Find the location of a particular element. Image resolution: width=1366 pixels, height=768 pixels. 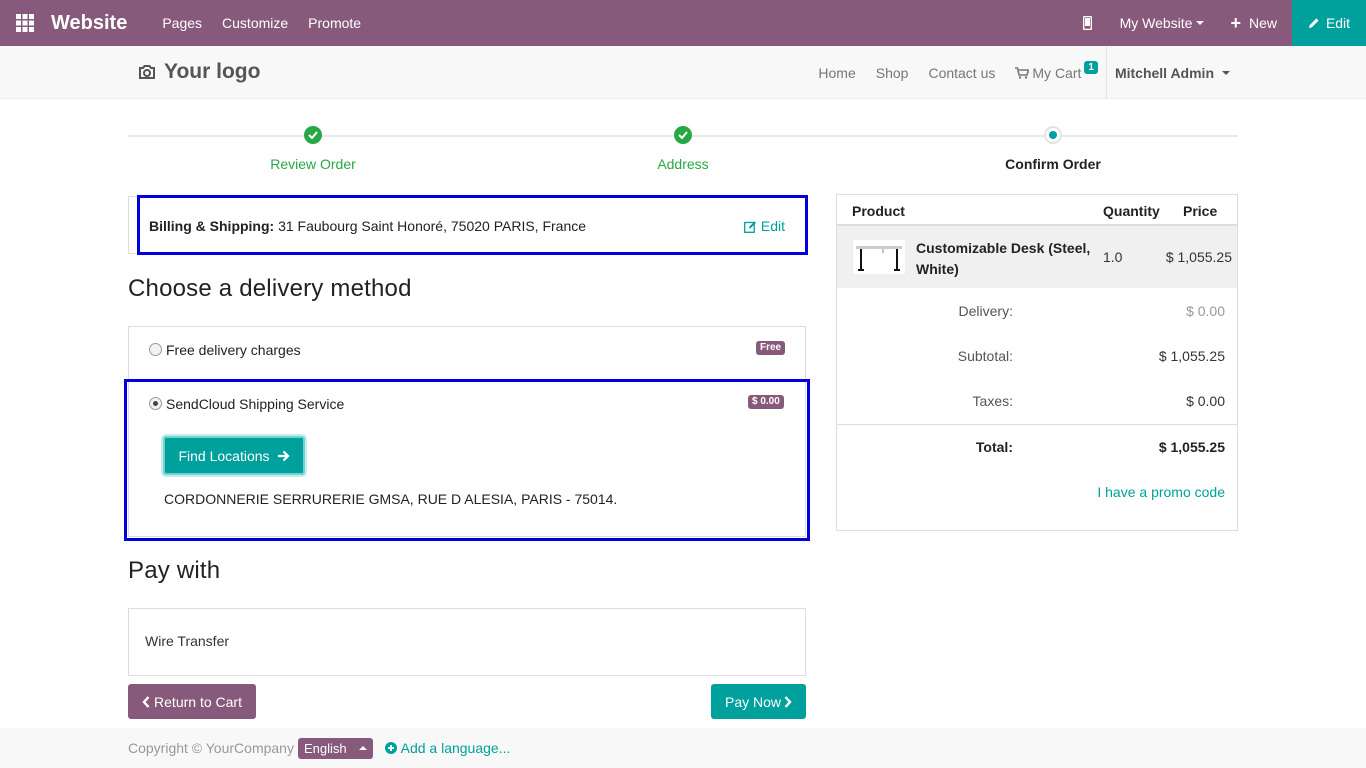

plus-circle-icon is located at coordinates (390, 748).